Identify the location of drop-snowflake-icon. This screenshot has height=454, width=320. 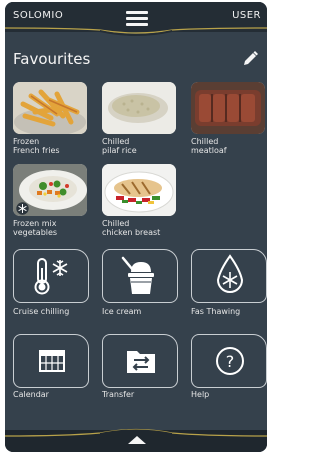
(230, 273).